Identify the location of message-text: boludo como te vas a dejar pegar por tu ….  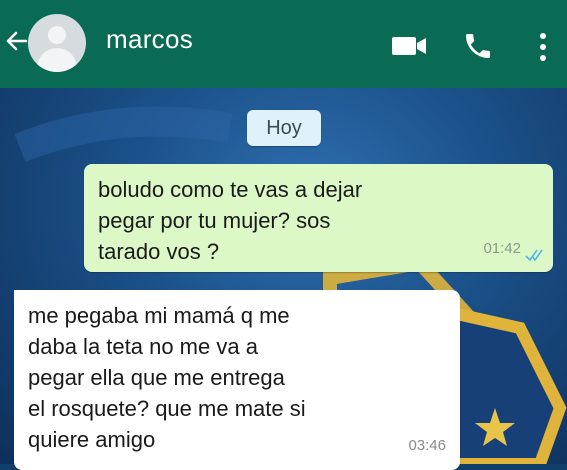
(230, 220).